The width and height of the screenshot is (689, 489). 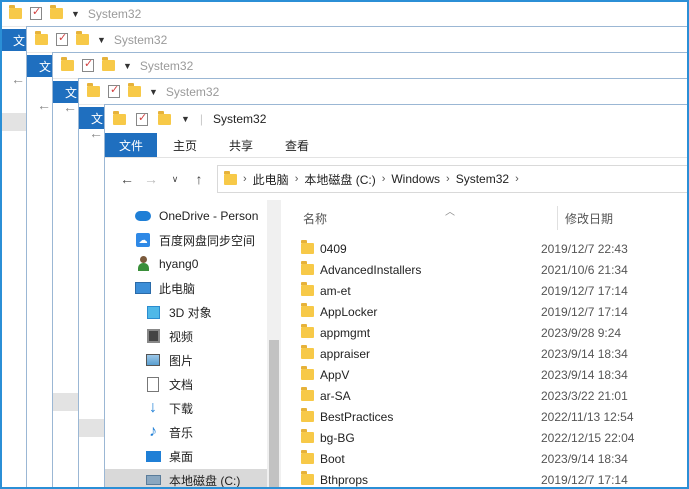 I want to click on column-header-name: ︿ 名称, so click(x=418, y=218).